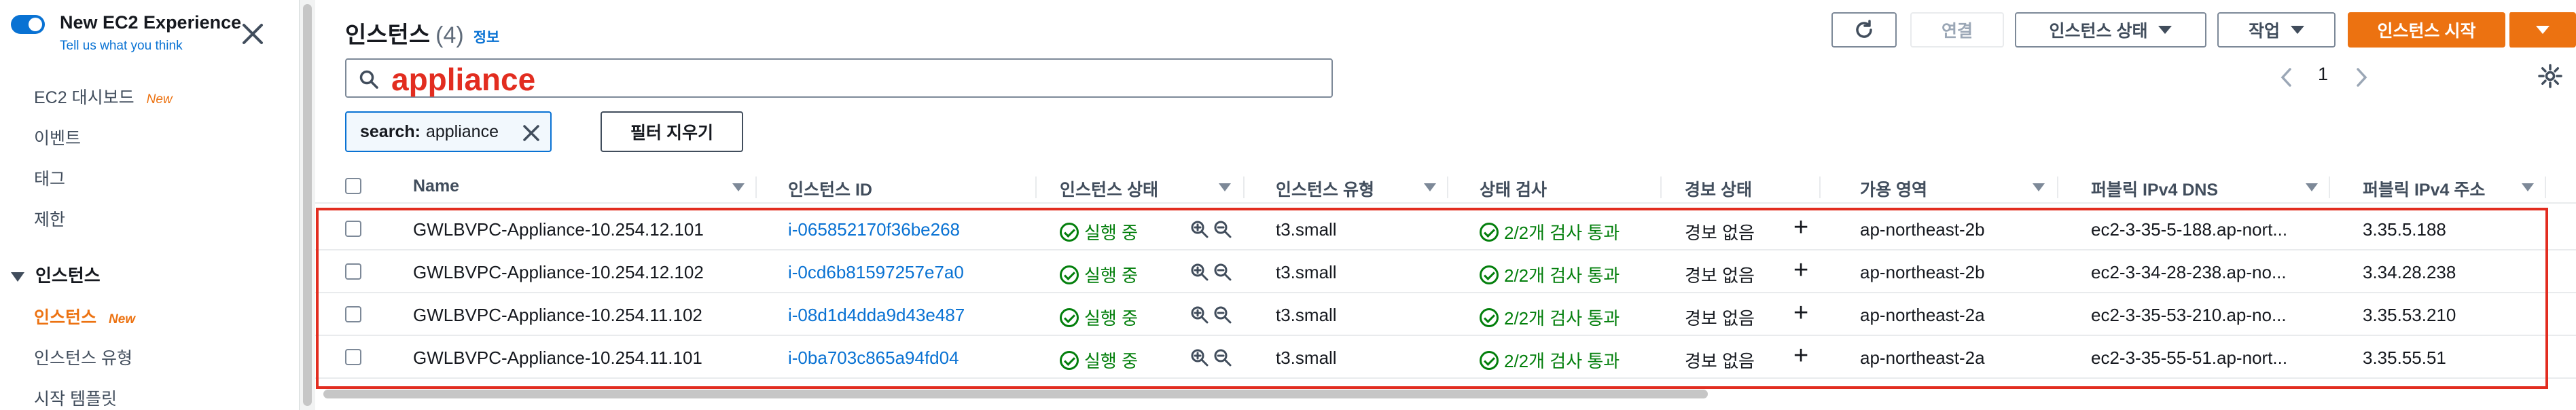  What do you see at coordinates (436, 186) in the screenshot?
I see `column-header-name: Name` at bounding box center [436, 186].